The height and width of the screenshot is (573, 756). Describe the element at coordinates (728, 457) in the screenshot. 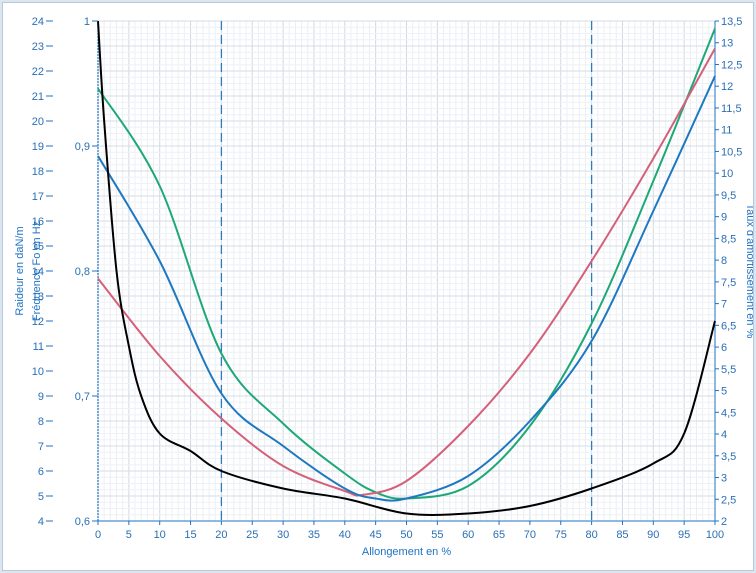

I see `y-right-tick-label: 3,5` at that location.